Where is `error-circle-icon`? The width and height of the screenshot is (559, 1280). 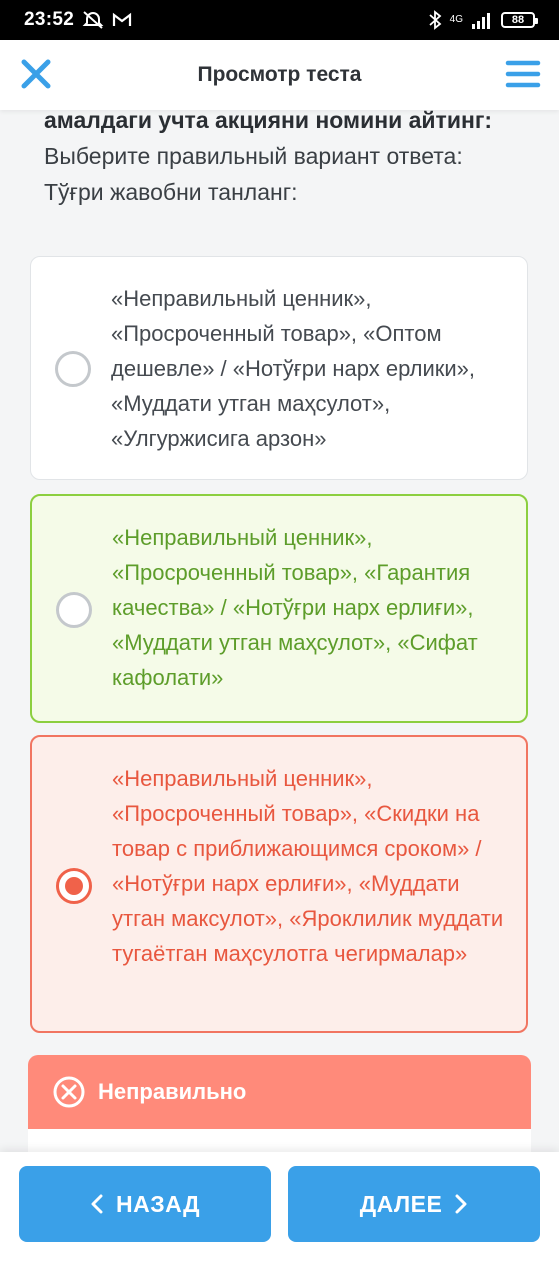
error-circle-icon is located at coordinates (69, 1092).